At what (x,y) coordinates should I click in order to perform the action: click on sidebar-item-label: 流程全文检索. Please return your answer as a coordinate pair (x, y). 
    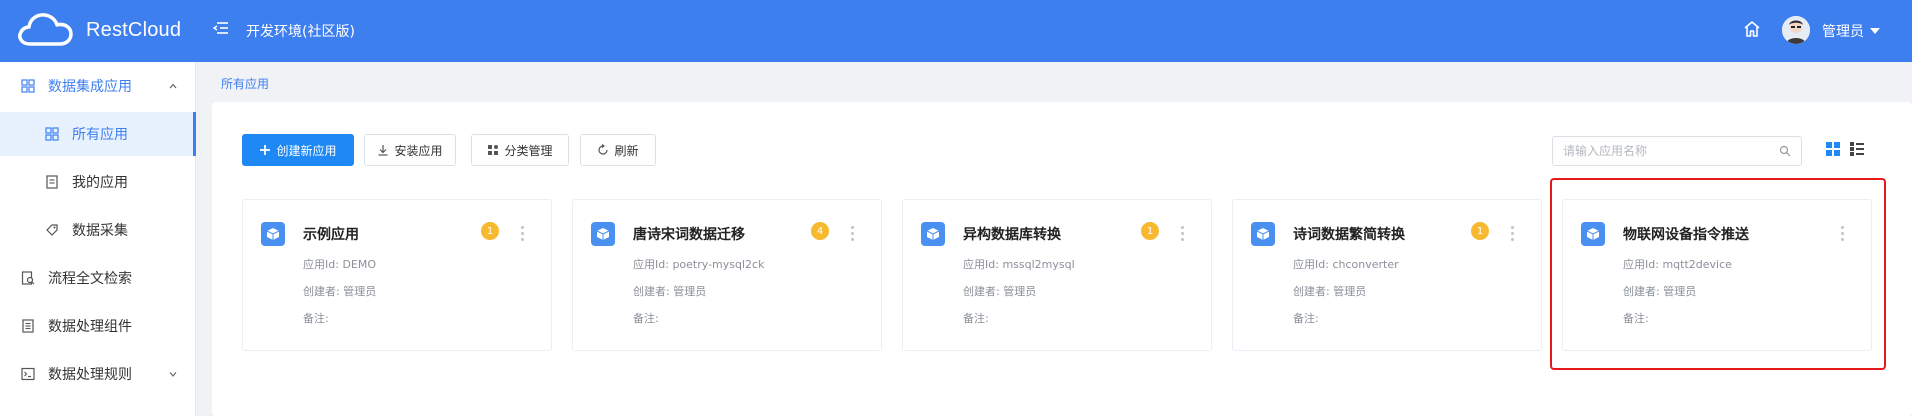
    Looking at the image, I should click on (90, 279).